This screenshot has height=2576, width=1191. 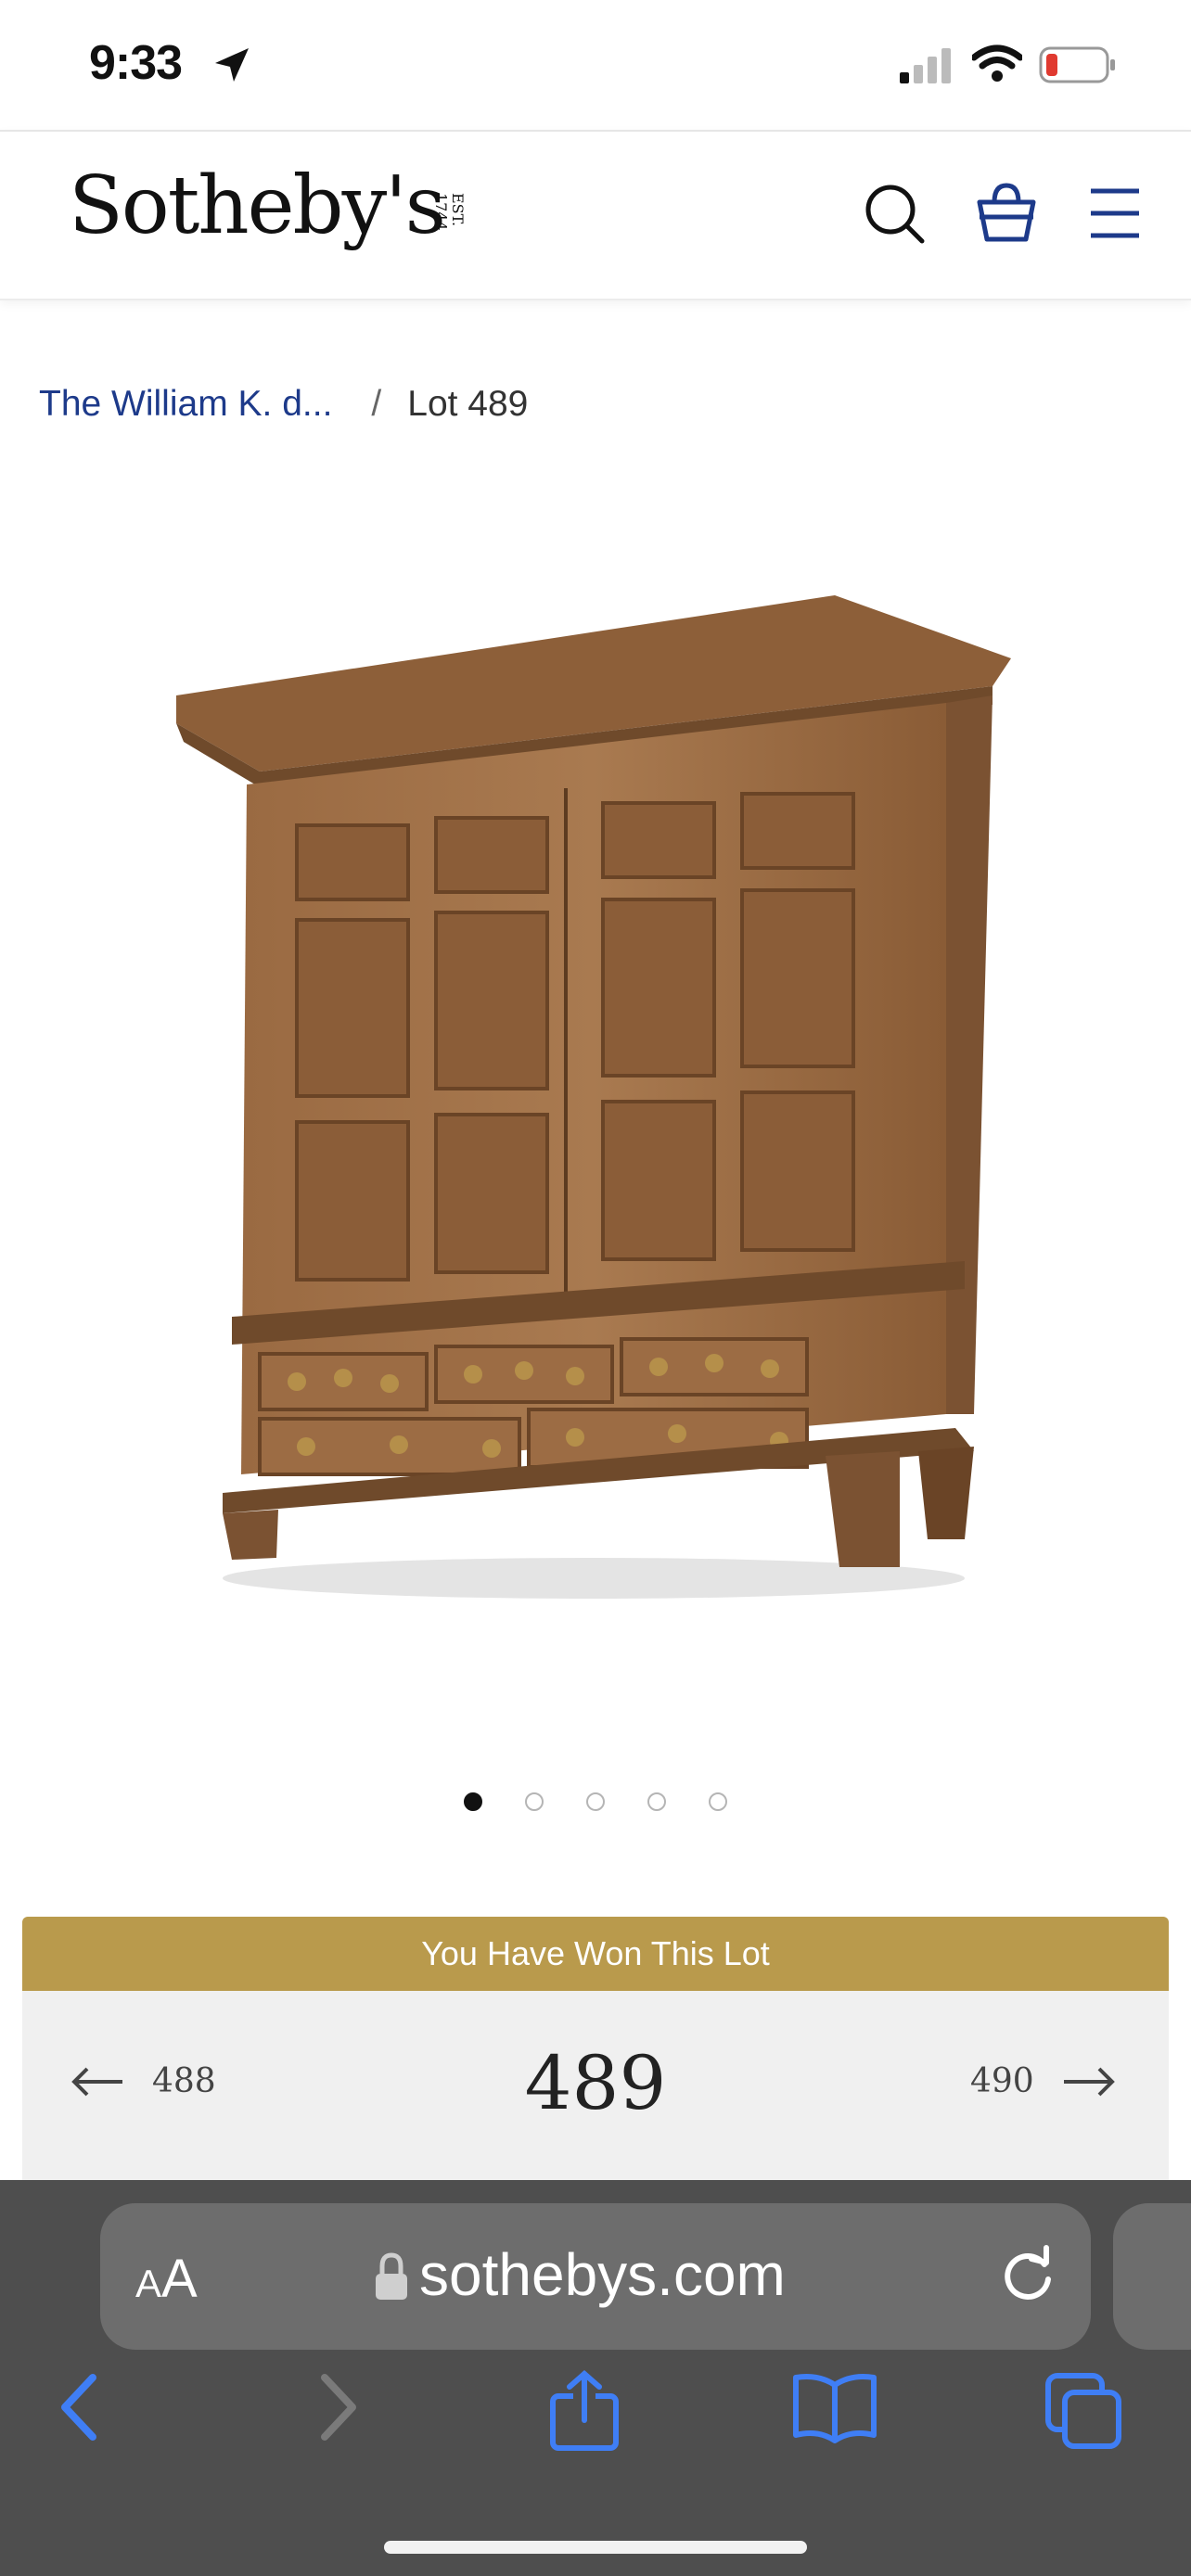 I want to click on share-icon, so click(x=584, y=2411).